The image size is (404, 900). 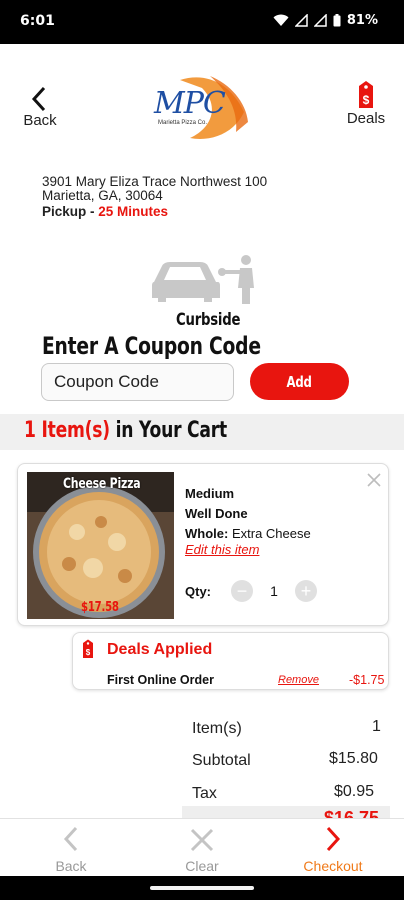 What do you see at coordinates (337, 20) in the screenshot?
I see `battery-icon` at bounding box center [337, 20].